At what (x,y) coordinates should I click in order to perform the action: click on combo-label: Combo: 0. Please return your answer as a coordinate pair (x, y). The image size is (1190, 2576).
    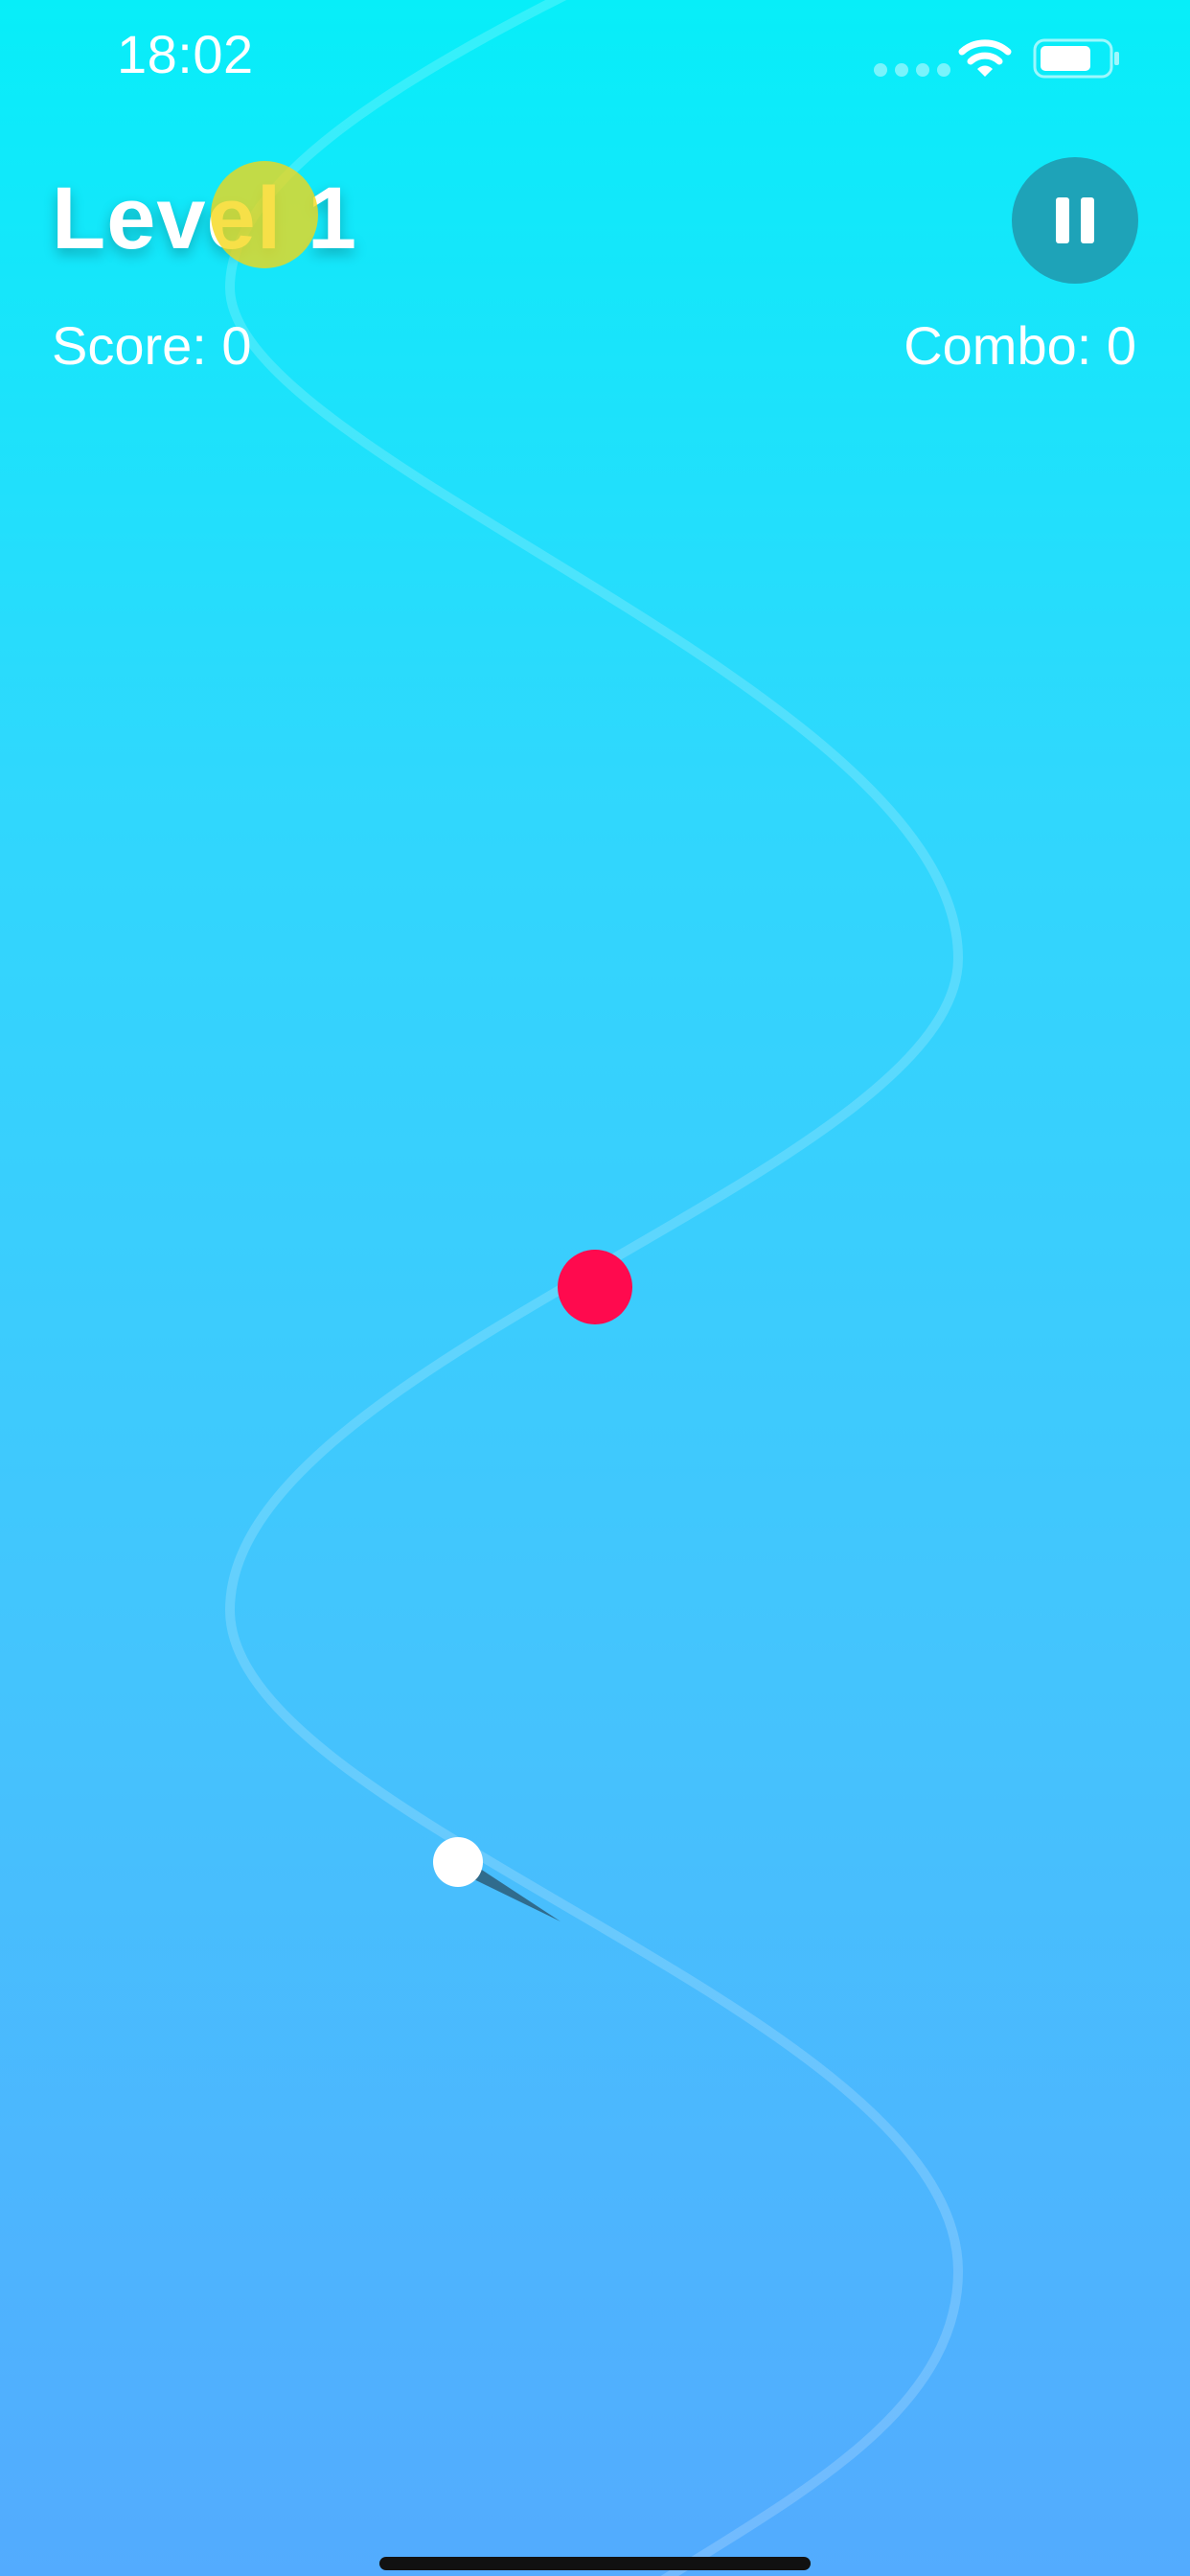
    Looking at the image, I should click on (1020, 345).